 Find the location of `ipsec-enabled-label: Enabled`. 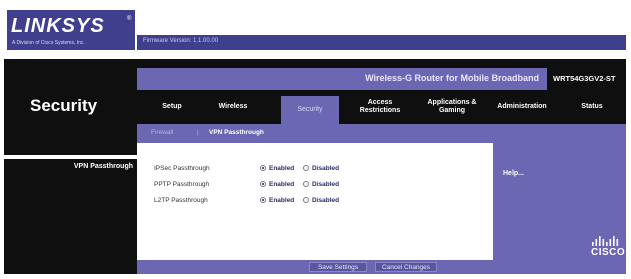

ipsec-enabled-label: Enabled is located at coordinates (282, 168).